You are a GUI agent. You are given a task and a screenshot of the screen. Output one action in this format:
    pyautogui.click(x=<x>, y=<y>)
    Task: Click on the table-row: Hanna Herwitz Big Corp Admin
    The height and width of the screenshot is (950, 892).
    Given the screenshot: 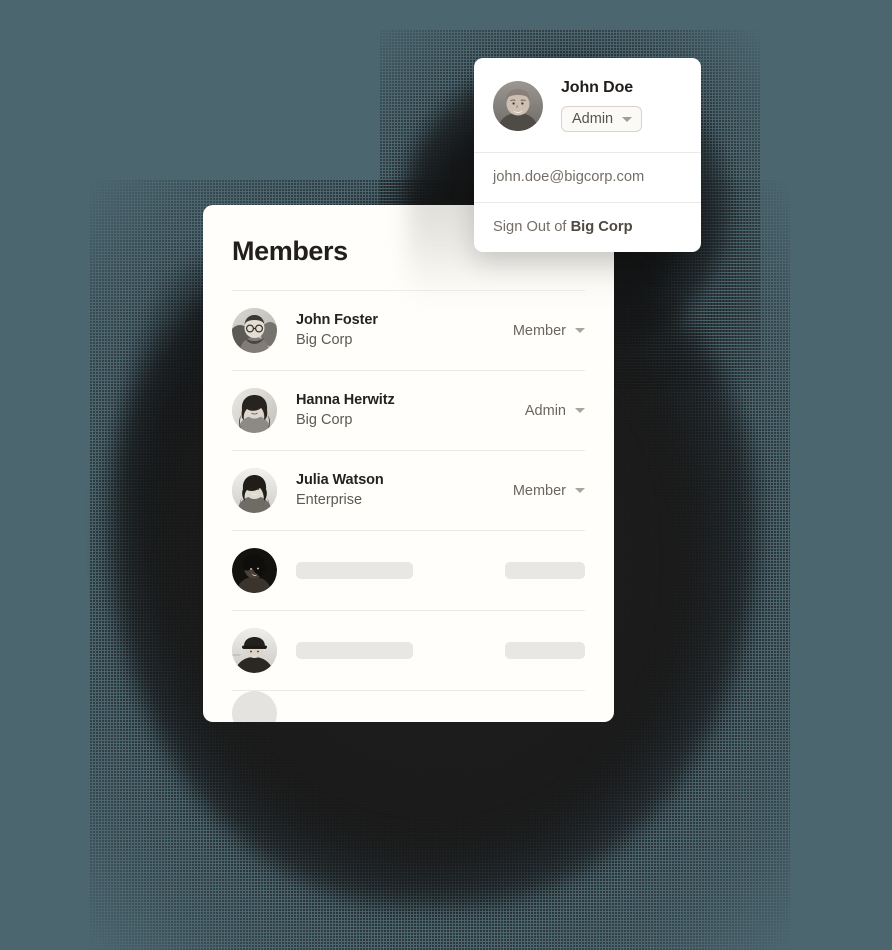 What is the action you would take?
    pyautogui.click(x=408, y=410)
    